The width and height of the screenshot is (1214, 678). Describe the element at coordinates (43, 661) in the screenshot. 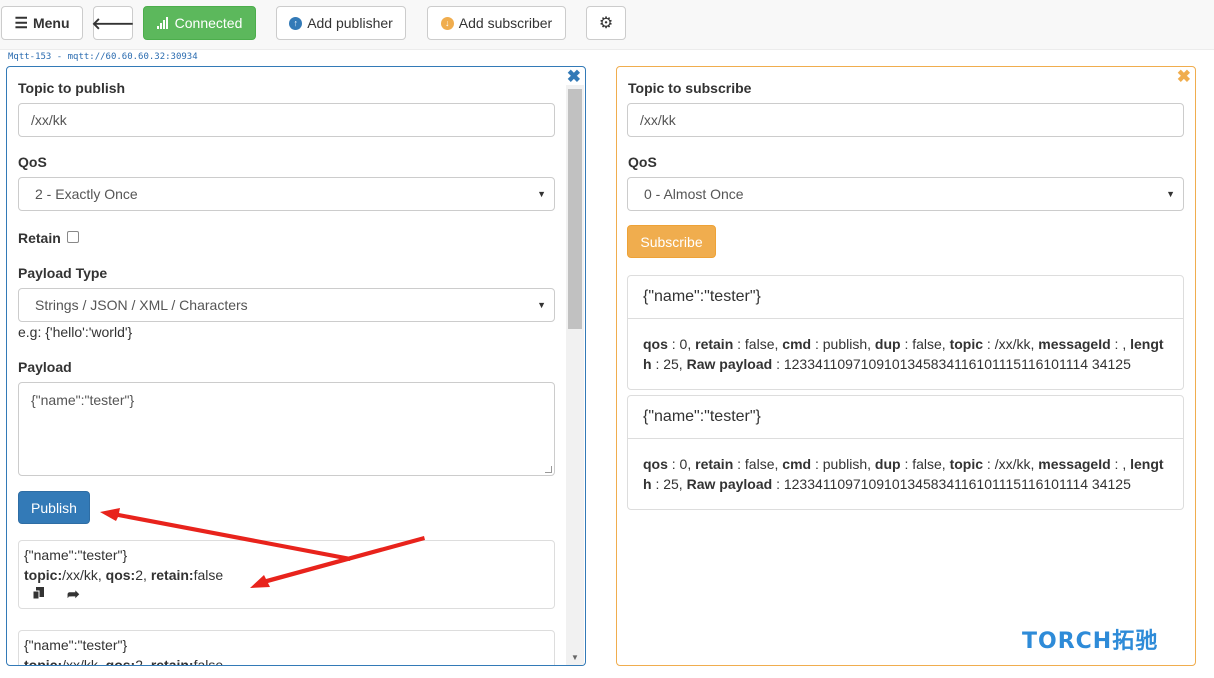

I see `meta-topic-key: topic:` at that location.